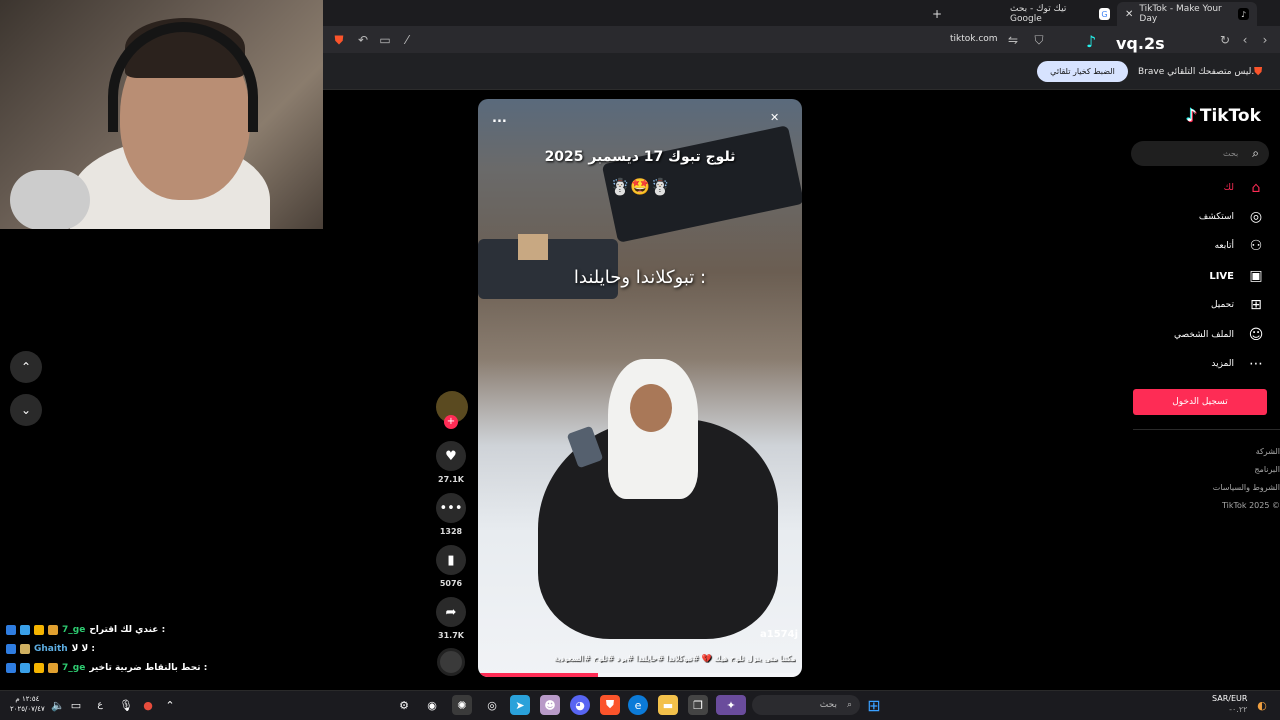 This screenshot has height=720, width=1280. Describe the element at coordinates (1243, 14) in the screenshot. I see `tiktok-favicon-icon: ♪` at that location.